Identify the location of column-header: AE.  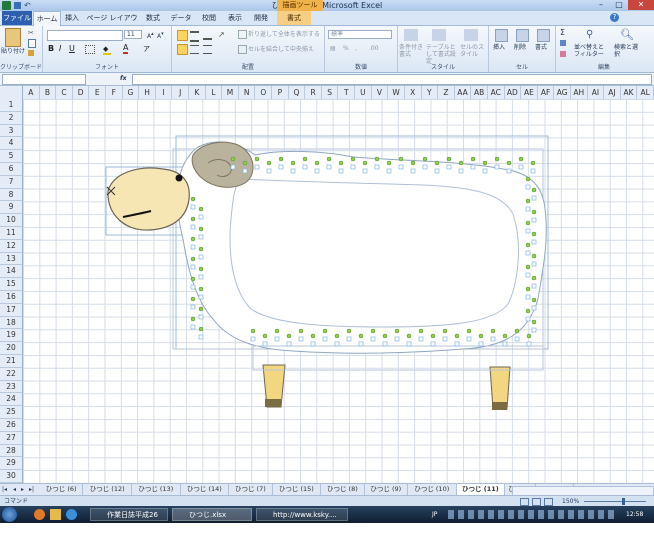
(529, 92).